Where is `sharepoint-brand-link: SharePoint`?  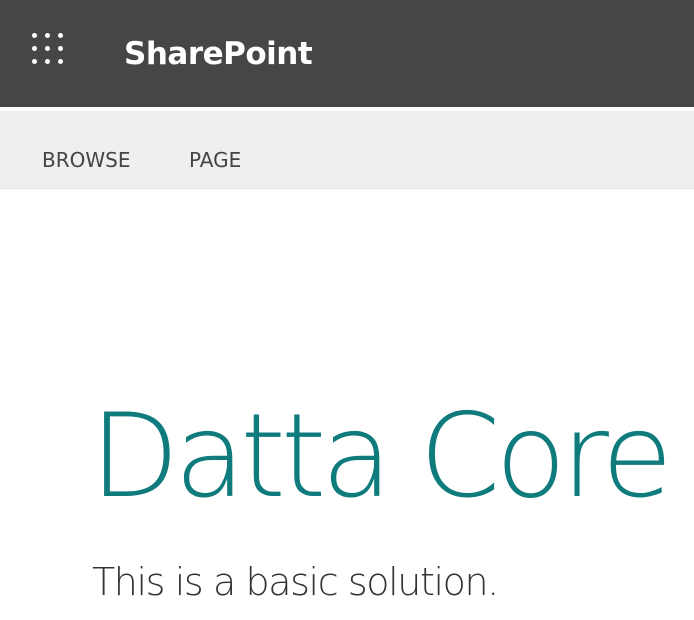 sharepoint-brand-link: SharePoint is located at coordinates (218, 54).